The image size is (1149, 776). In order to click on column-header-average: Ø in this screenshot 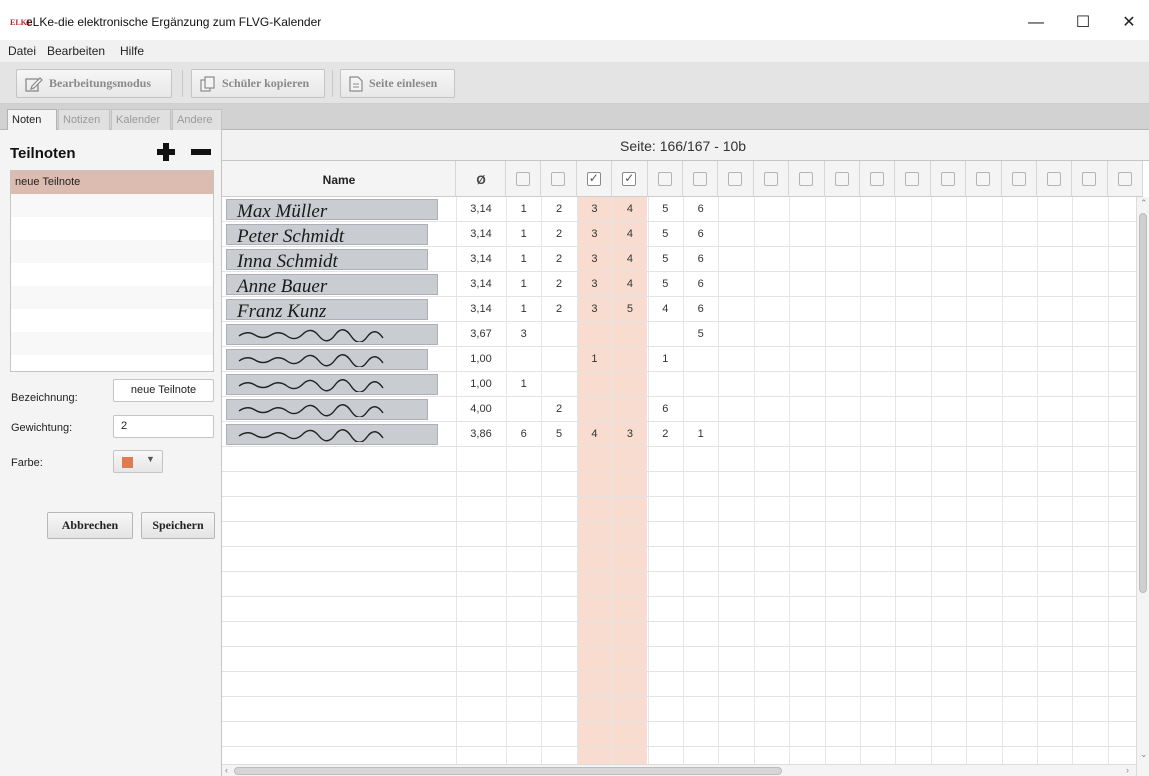, I will do `click(481, 180)`.